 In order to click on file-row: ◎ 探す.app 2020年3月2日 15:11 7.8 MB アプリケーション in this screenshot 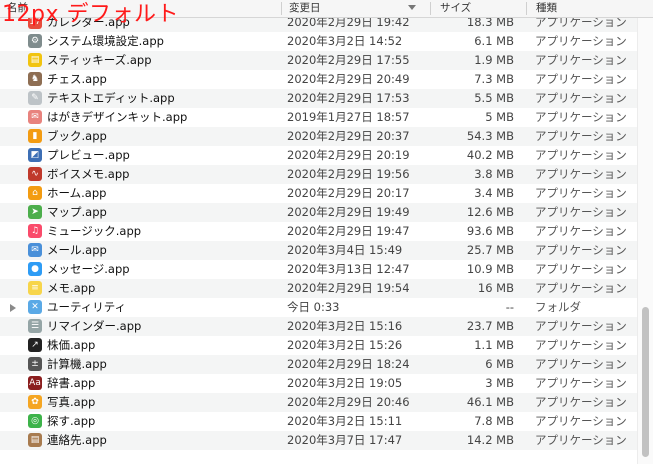, I will do `click(326, 421)`.